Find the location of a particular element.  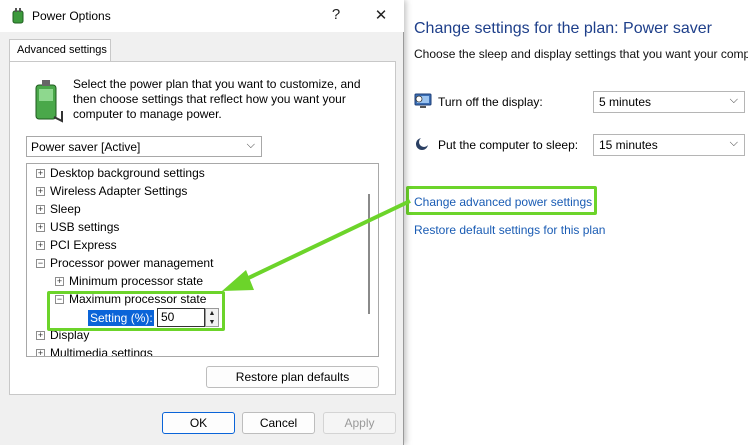

tree-item-multimedia: + Multimedia settings is located at coordinates (94, 351).